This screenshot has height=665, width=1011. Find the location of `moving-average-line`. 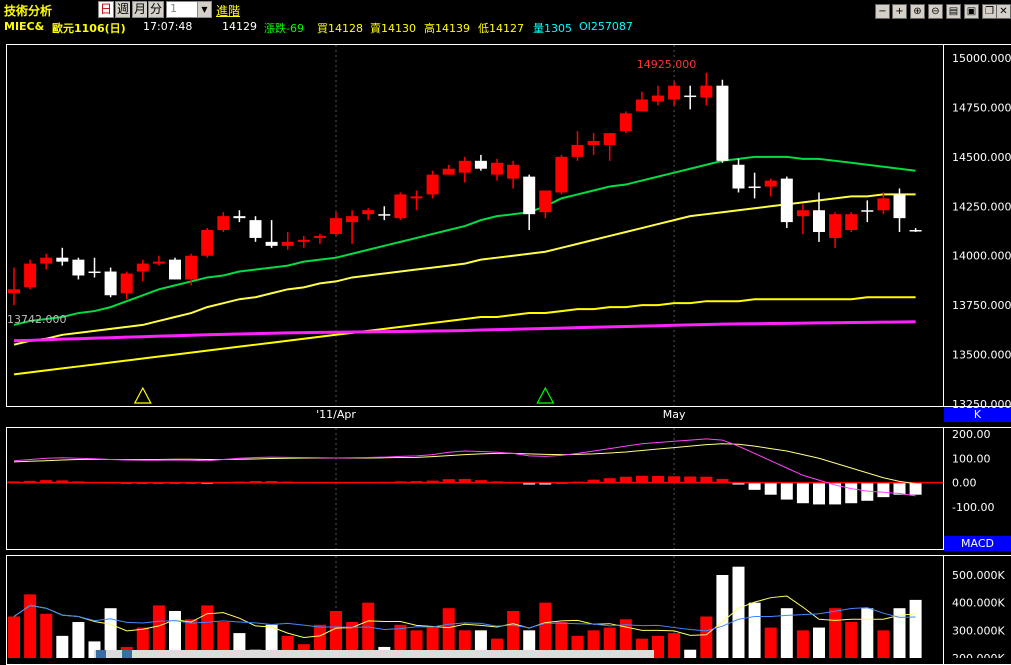

moving-average-line is located at coordinates (464, 331).